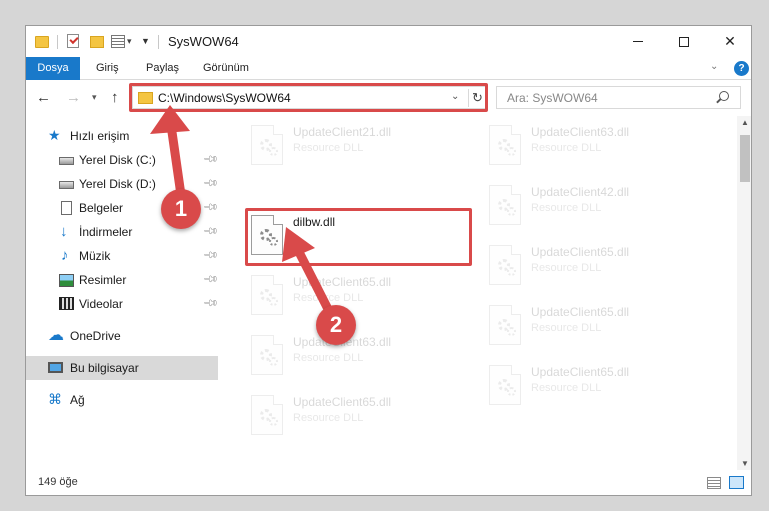 This screenshot has height=511, width=769. What do you see at coordinates (162, 68) in the screenshot?
I see `tab-share: Paylaş` at bounding box center [162, 68].